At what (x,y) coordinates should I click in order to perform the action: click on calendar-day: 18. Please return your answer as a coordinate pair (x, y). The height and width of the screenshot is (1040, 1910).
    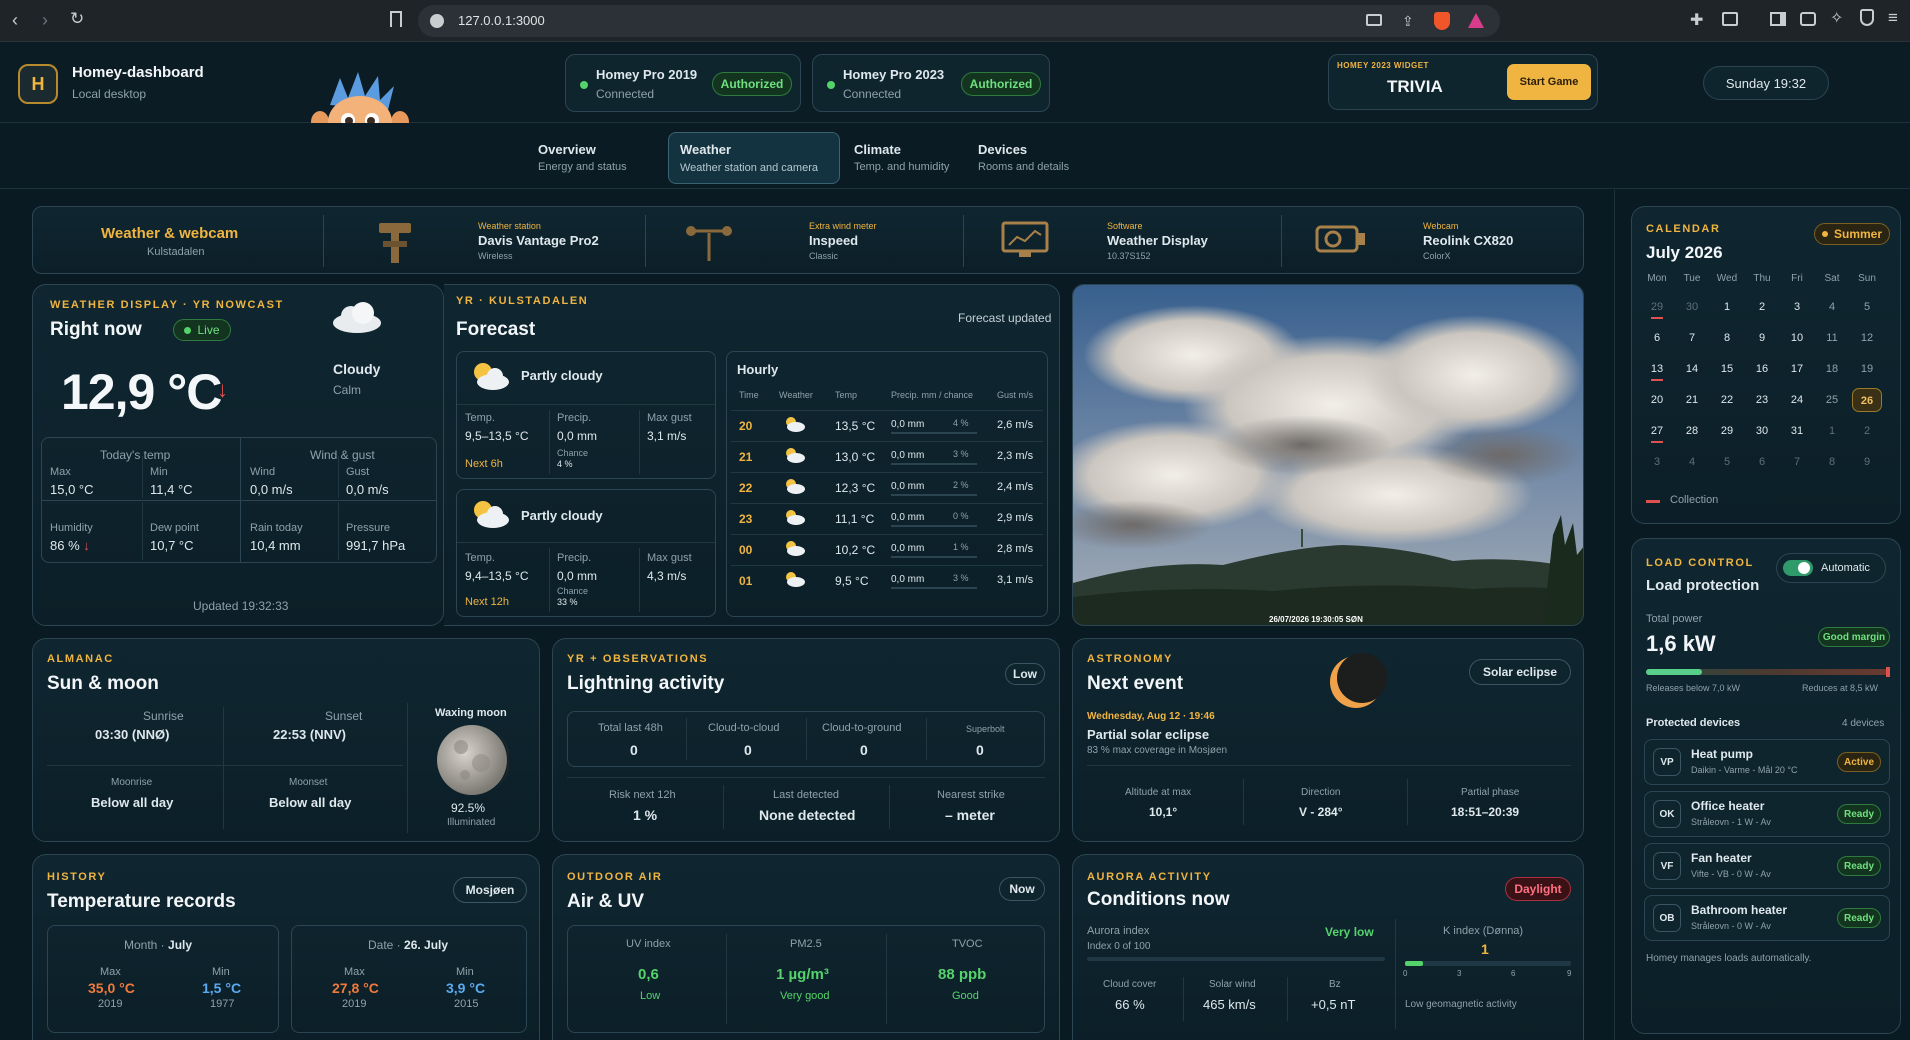
    Looking at the image, I should click on (1832, 369).